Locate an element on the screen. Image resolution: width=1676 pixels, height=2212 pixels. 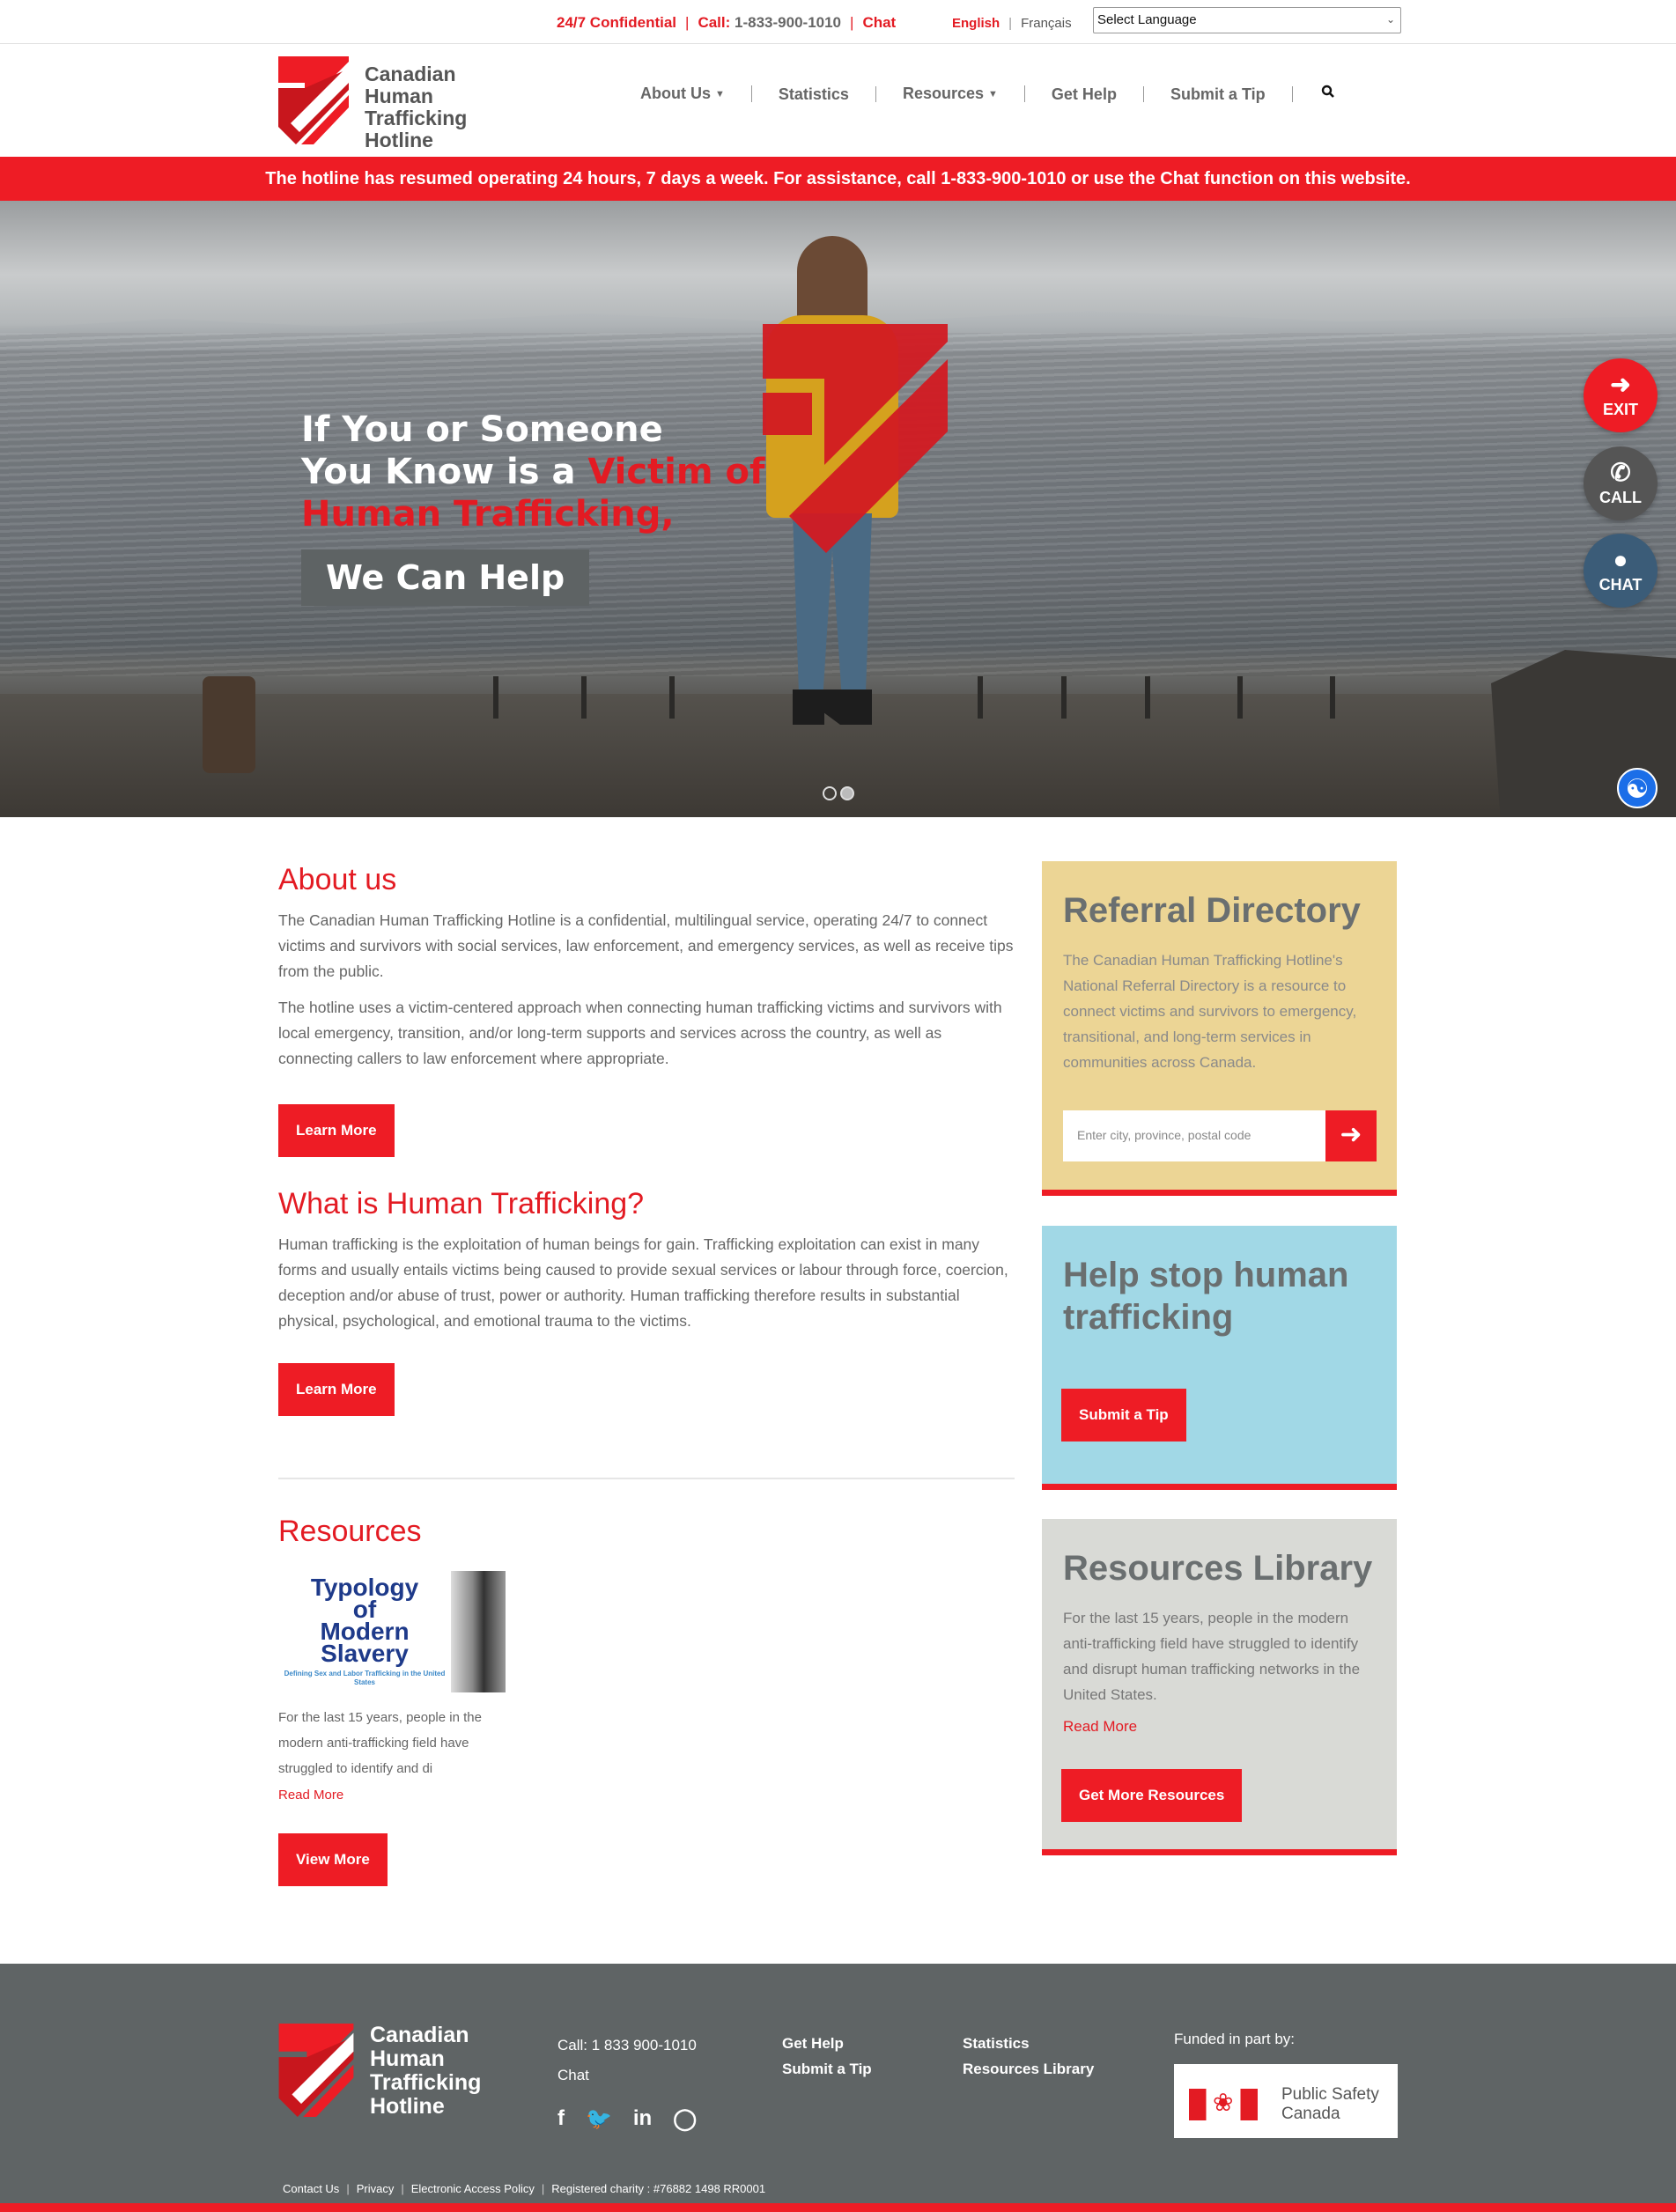
footer-logo: Canadian Human Trafficking Hotline is located at coordinates (379, 2072).